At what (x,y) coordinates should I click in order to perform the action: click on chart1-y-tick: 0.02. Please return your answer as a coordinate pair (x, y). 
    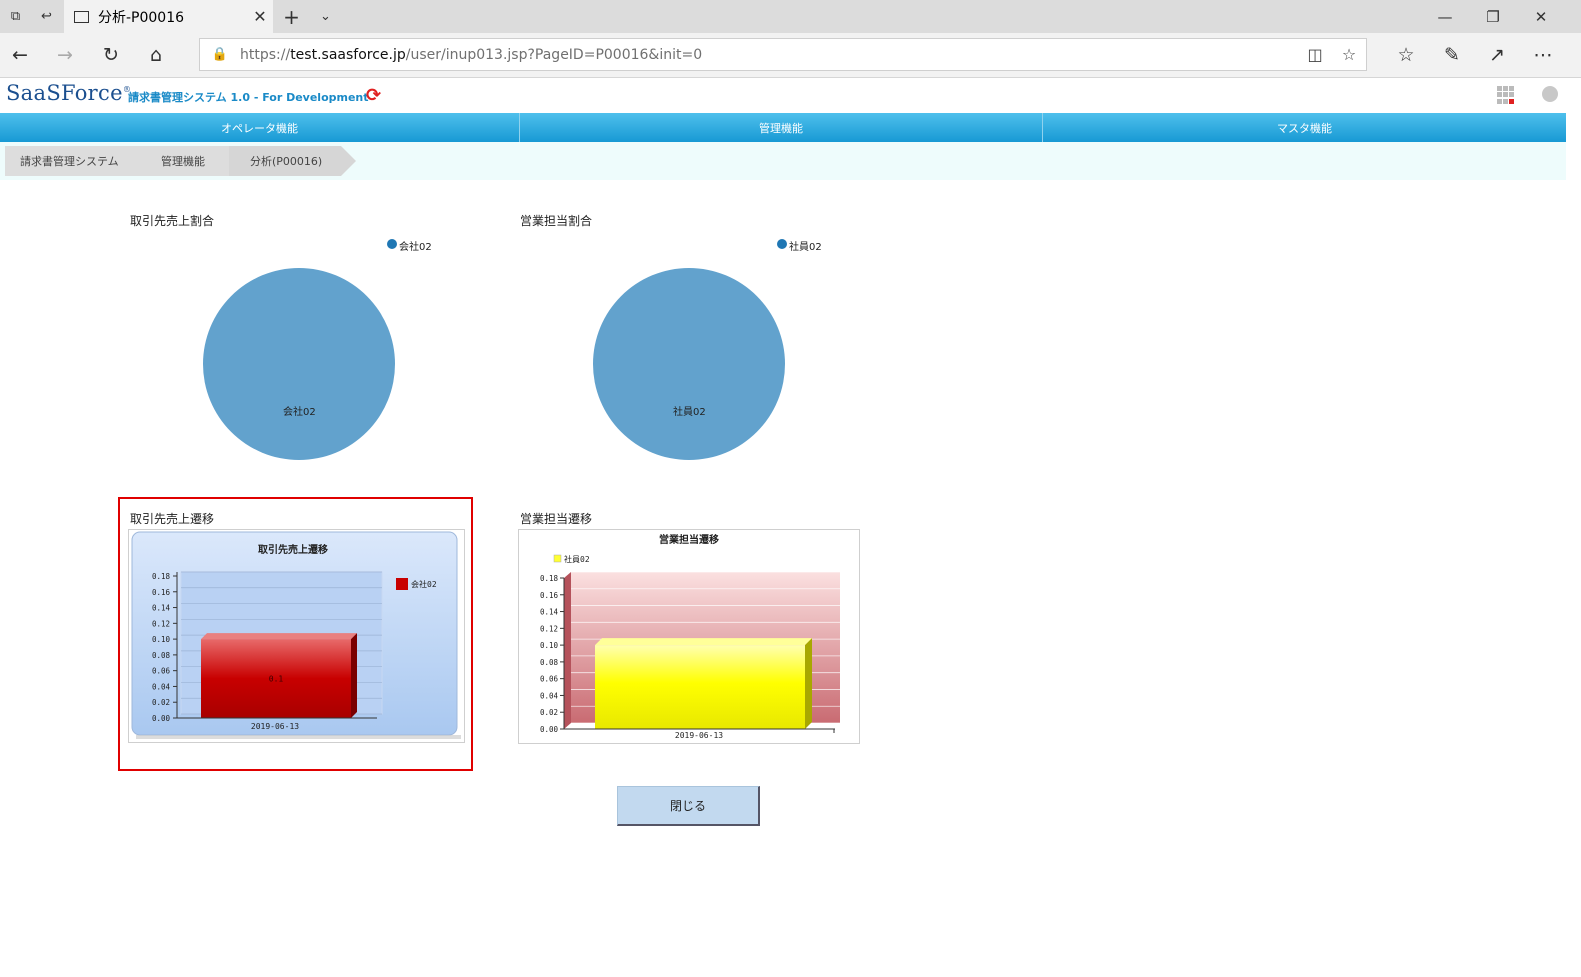
    Looking at the image, I should click on (161, 702).